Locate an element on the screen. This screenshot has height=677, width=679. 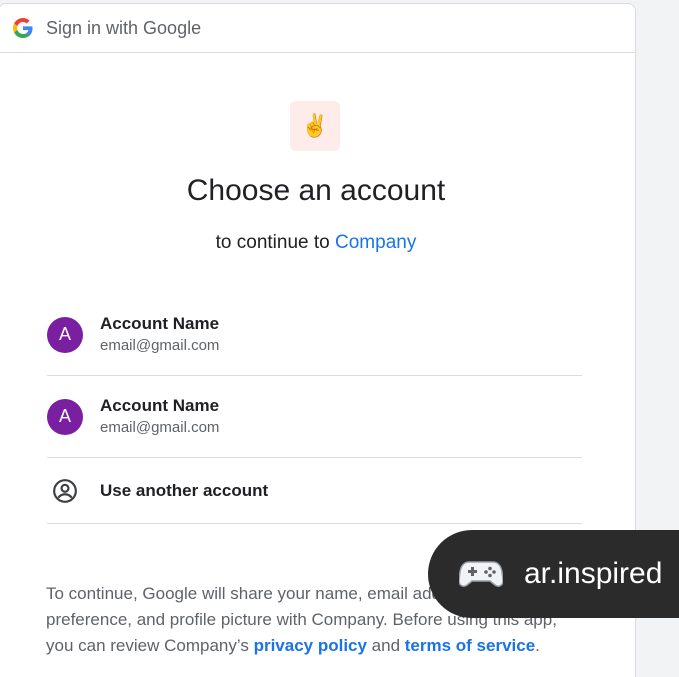
app-logo: ✌️ is located at coordinates (315, 126).